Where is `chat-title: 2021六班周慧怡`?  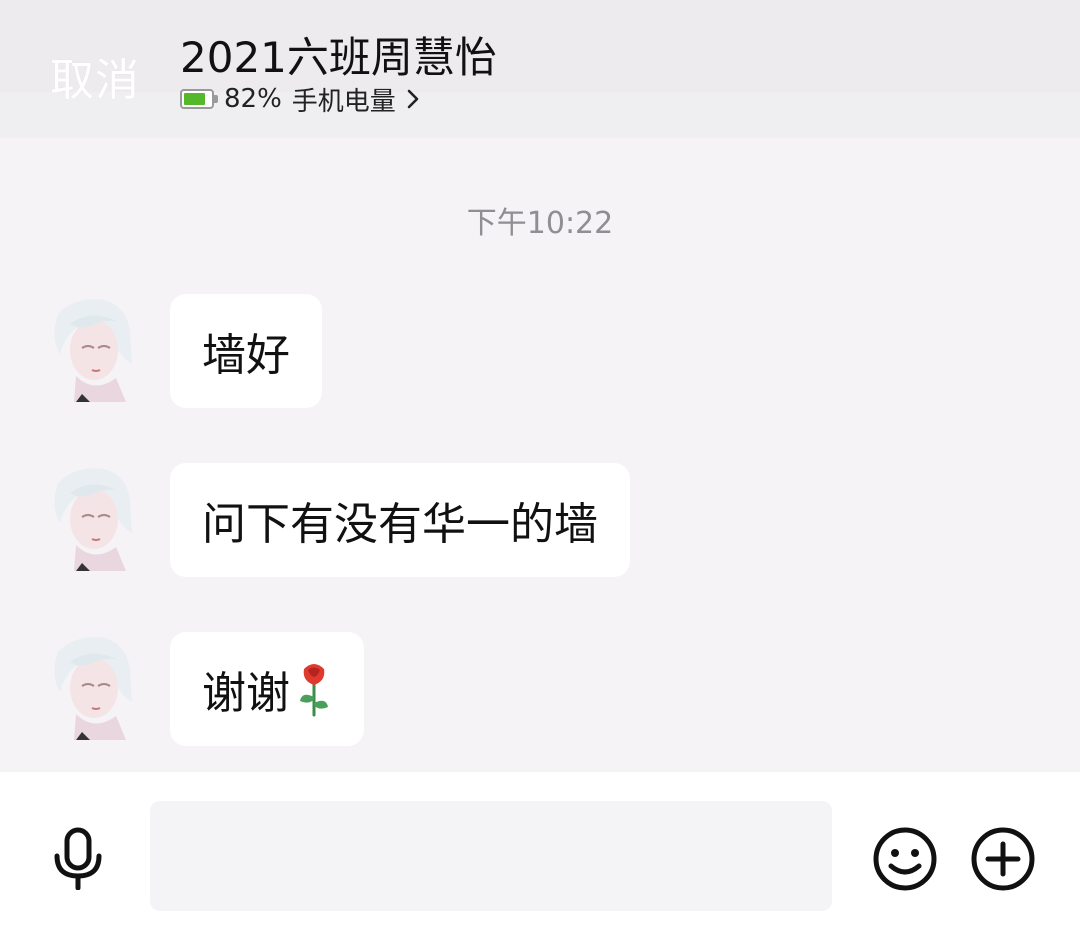 chat-title: 2021六班周慧怡 is located at coordinates (338, 57).